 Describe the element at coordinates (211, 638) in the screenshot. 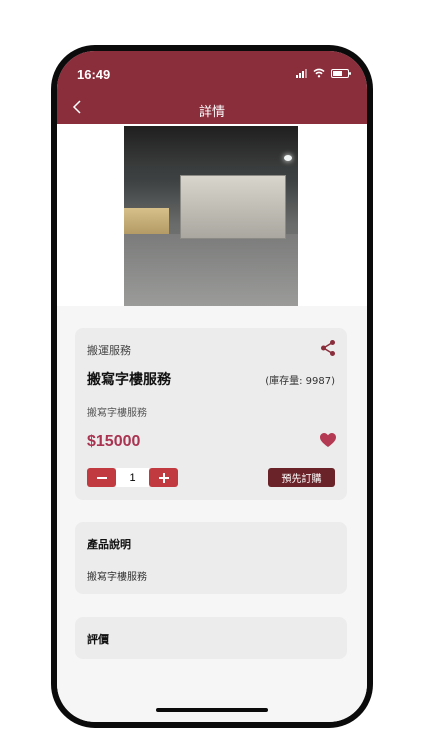

I see `reviews-card: 評價` at that location.